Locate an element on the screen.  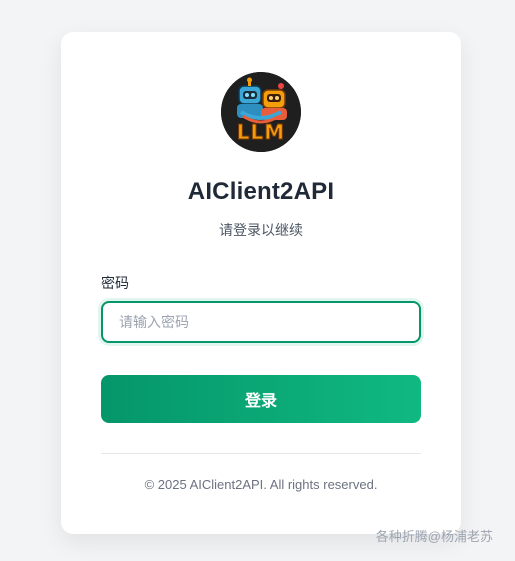
page-title: AIClient2API is located at coordinates (261, 191).